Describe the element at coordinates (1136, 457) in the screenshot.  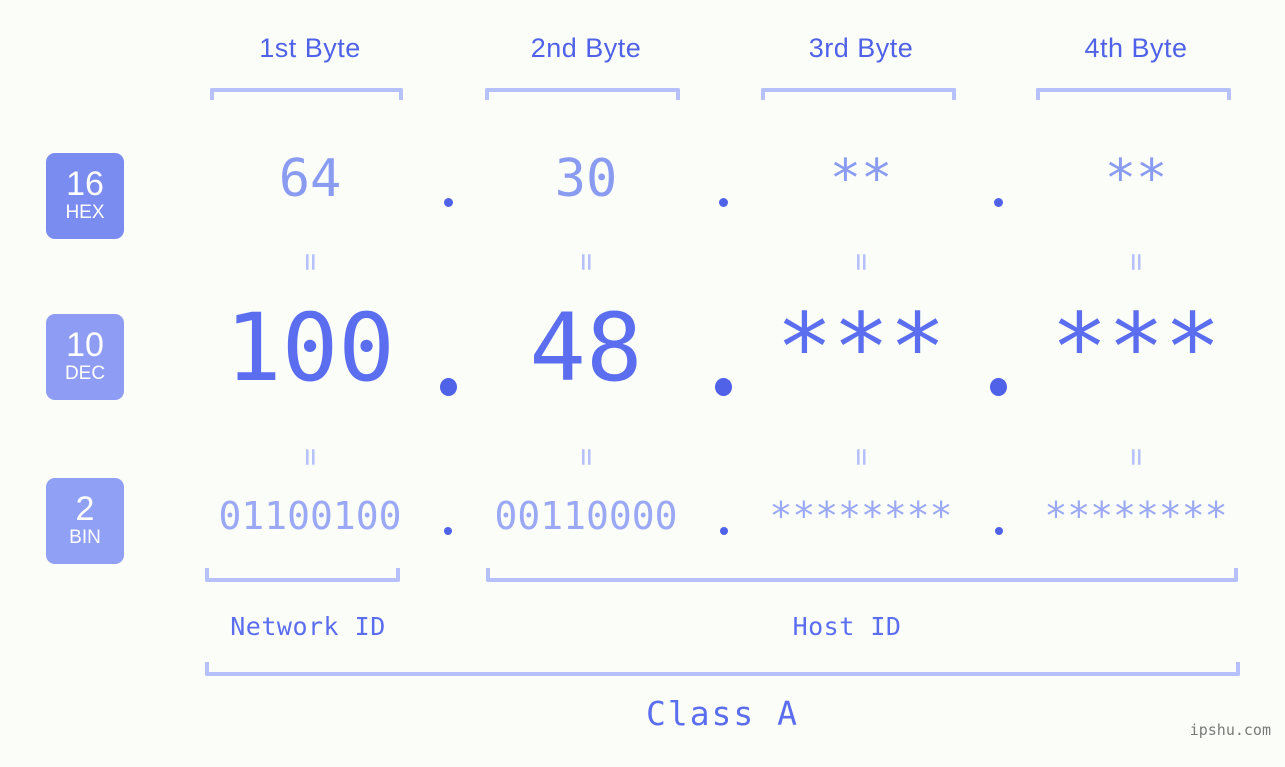
I see `equals-icon-dec-bin-4: =` at that location.